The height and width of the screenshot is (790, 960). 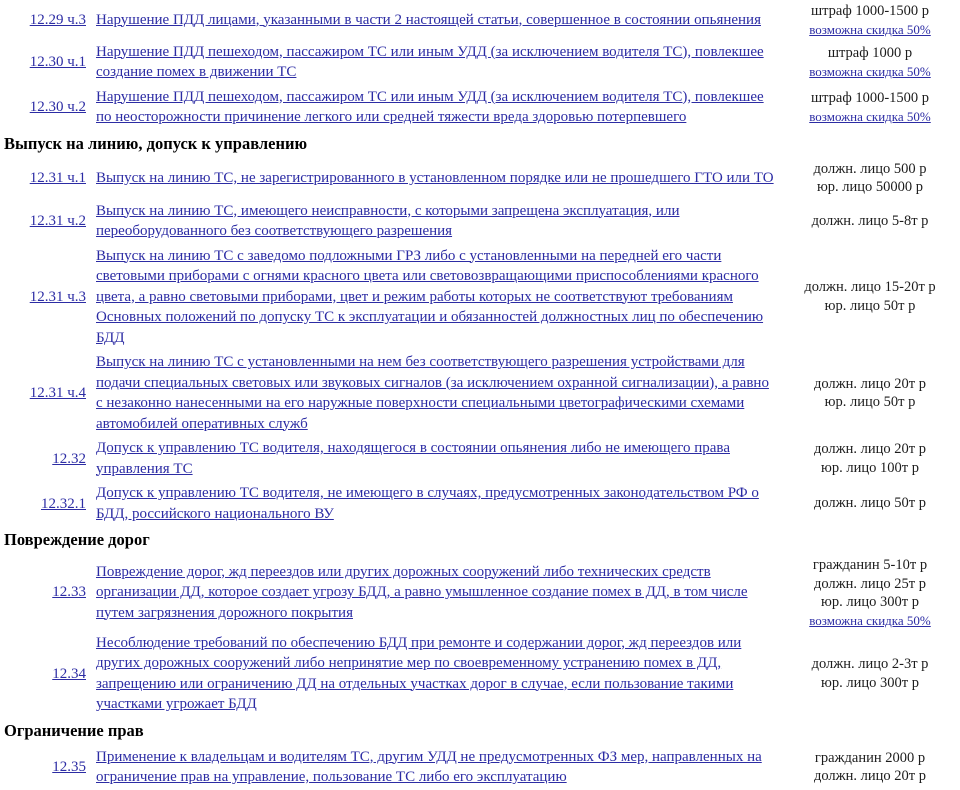 I want to click on penalty-cell: гражданин 2000 р должн. лицо 20т р, so click(x=870, y=767).